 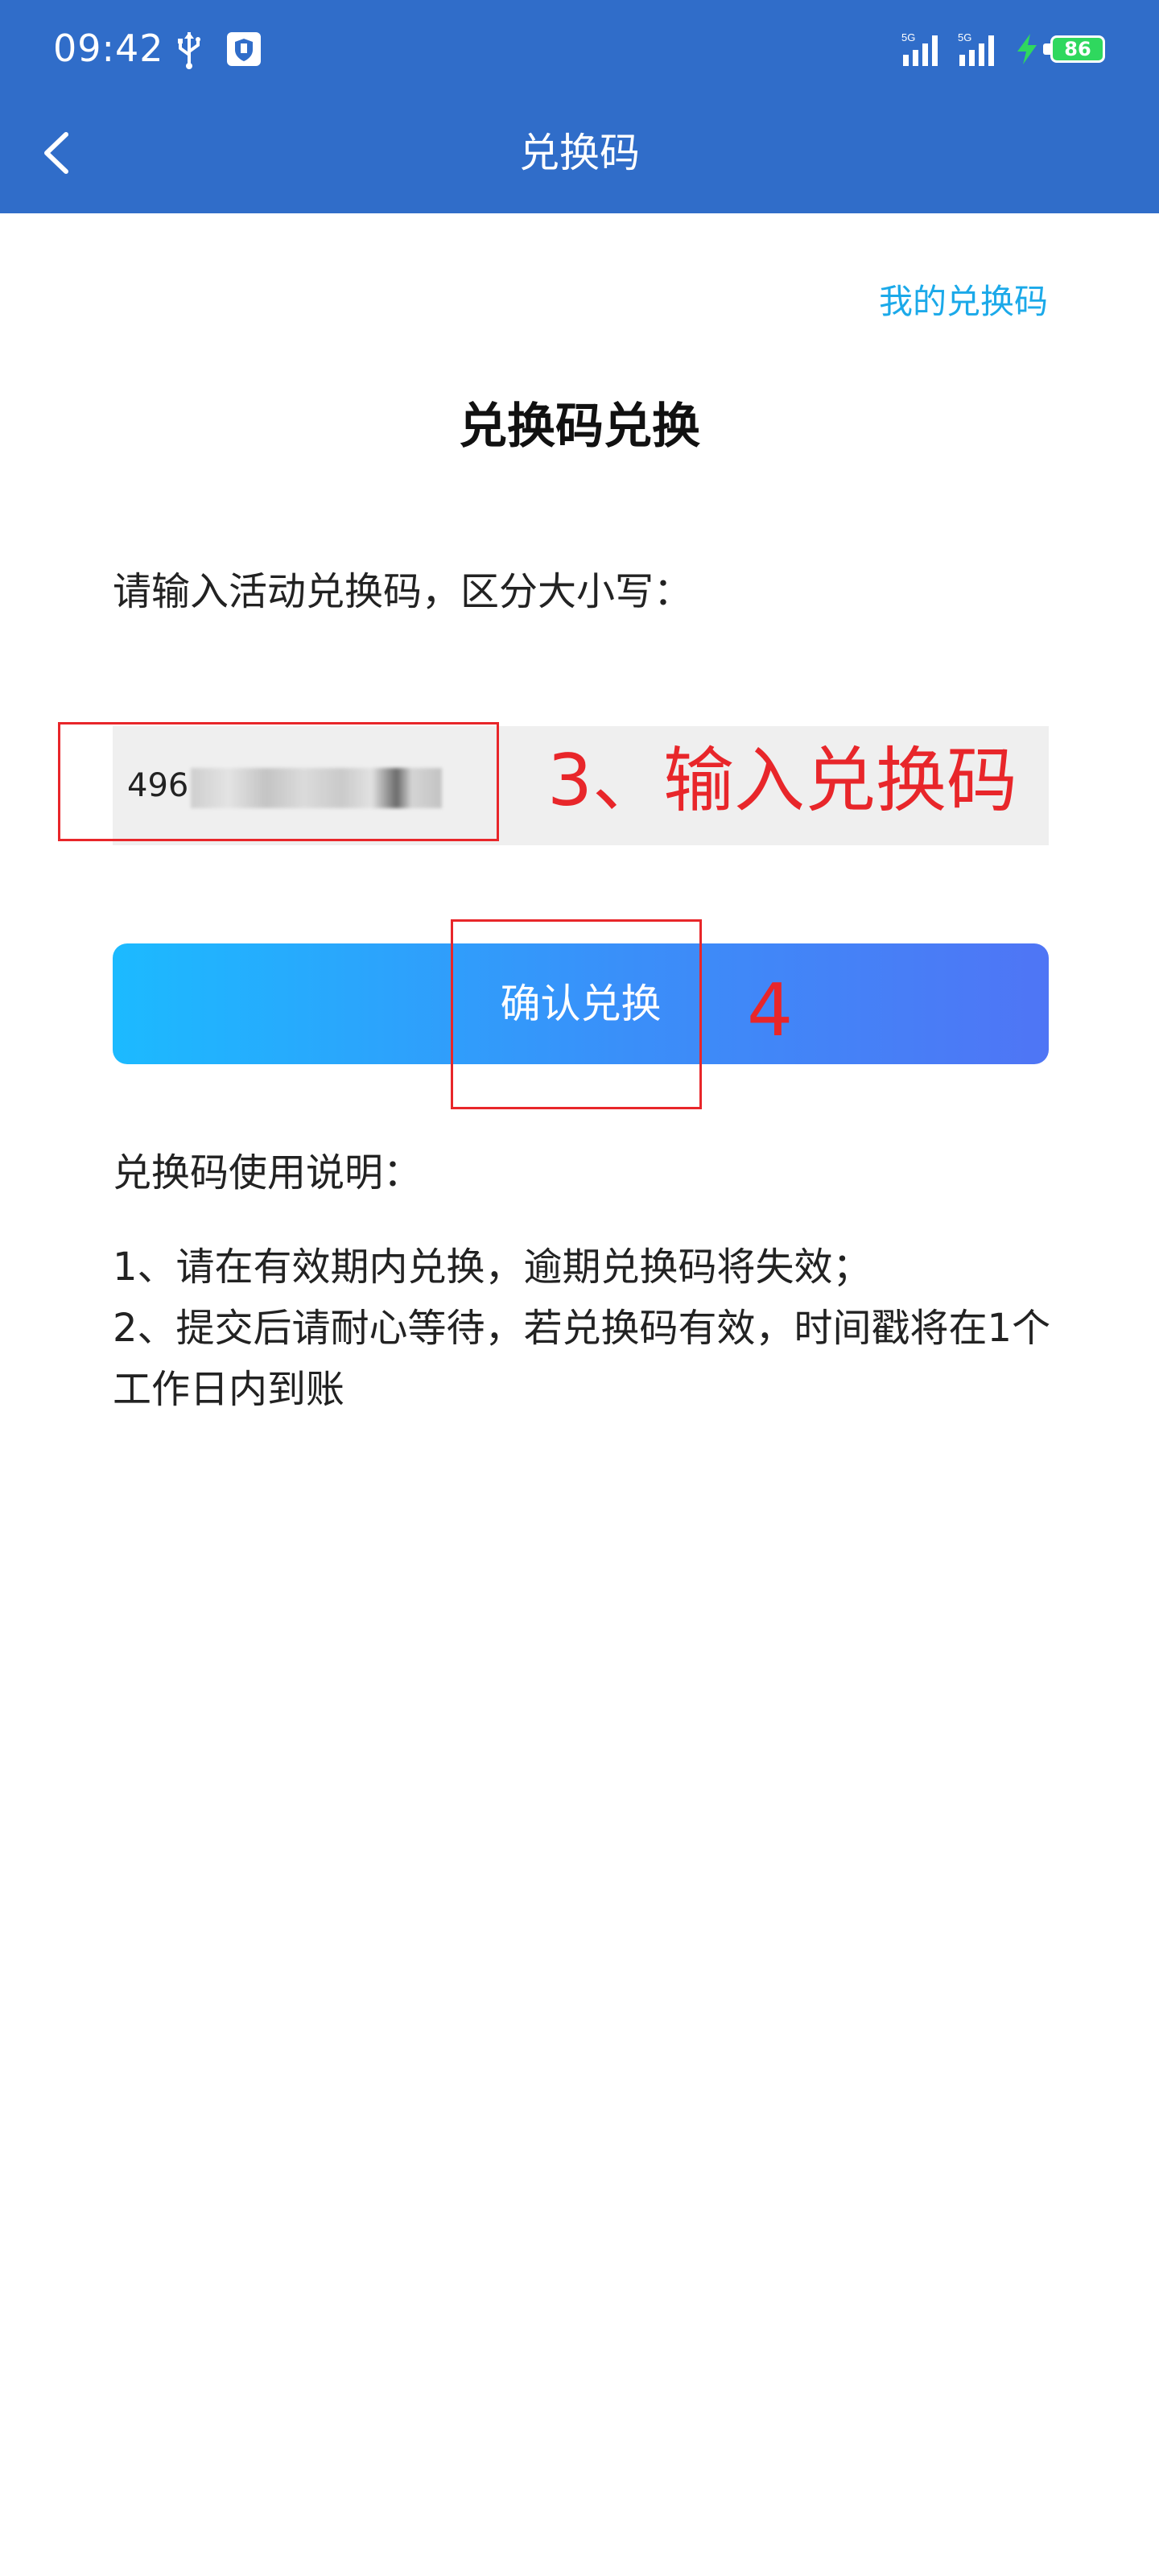 I want to click on annotation-step4: 4, so click(x=770, y=1010).